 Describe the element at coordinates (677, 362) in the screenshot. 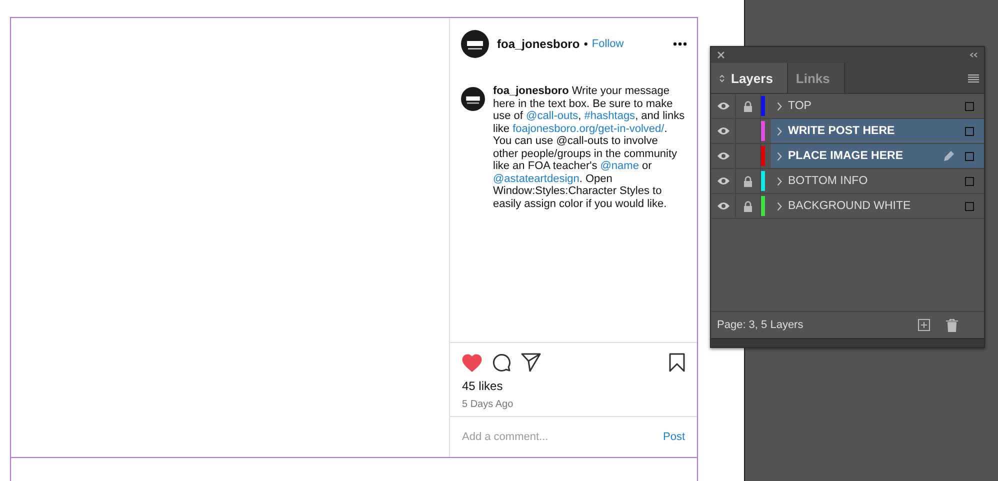

I see `bookmark-icon` at that location.